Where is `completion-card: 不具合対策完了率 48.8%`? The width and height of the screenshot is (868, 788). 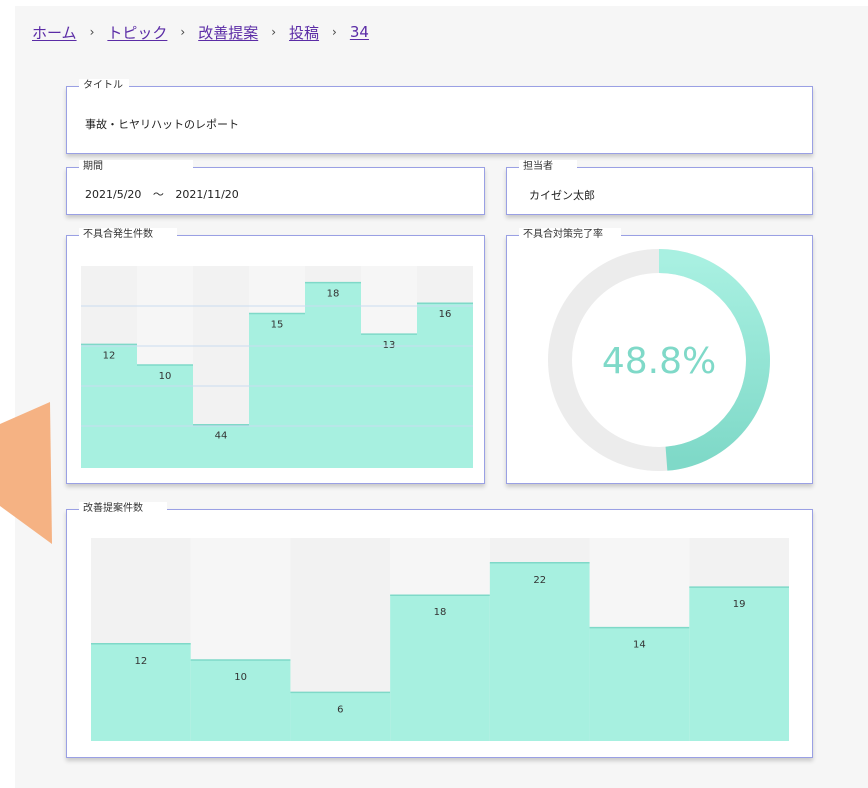 completion-card: 不具合対策完了率 48.8% is located at coordinates (659, 356).